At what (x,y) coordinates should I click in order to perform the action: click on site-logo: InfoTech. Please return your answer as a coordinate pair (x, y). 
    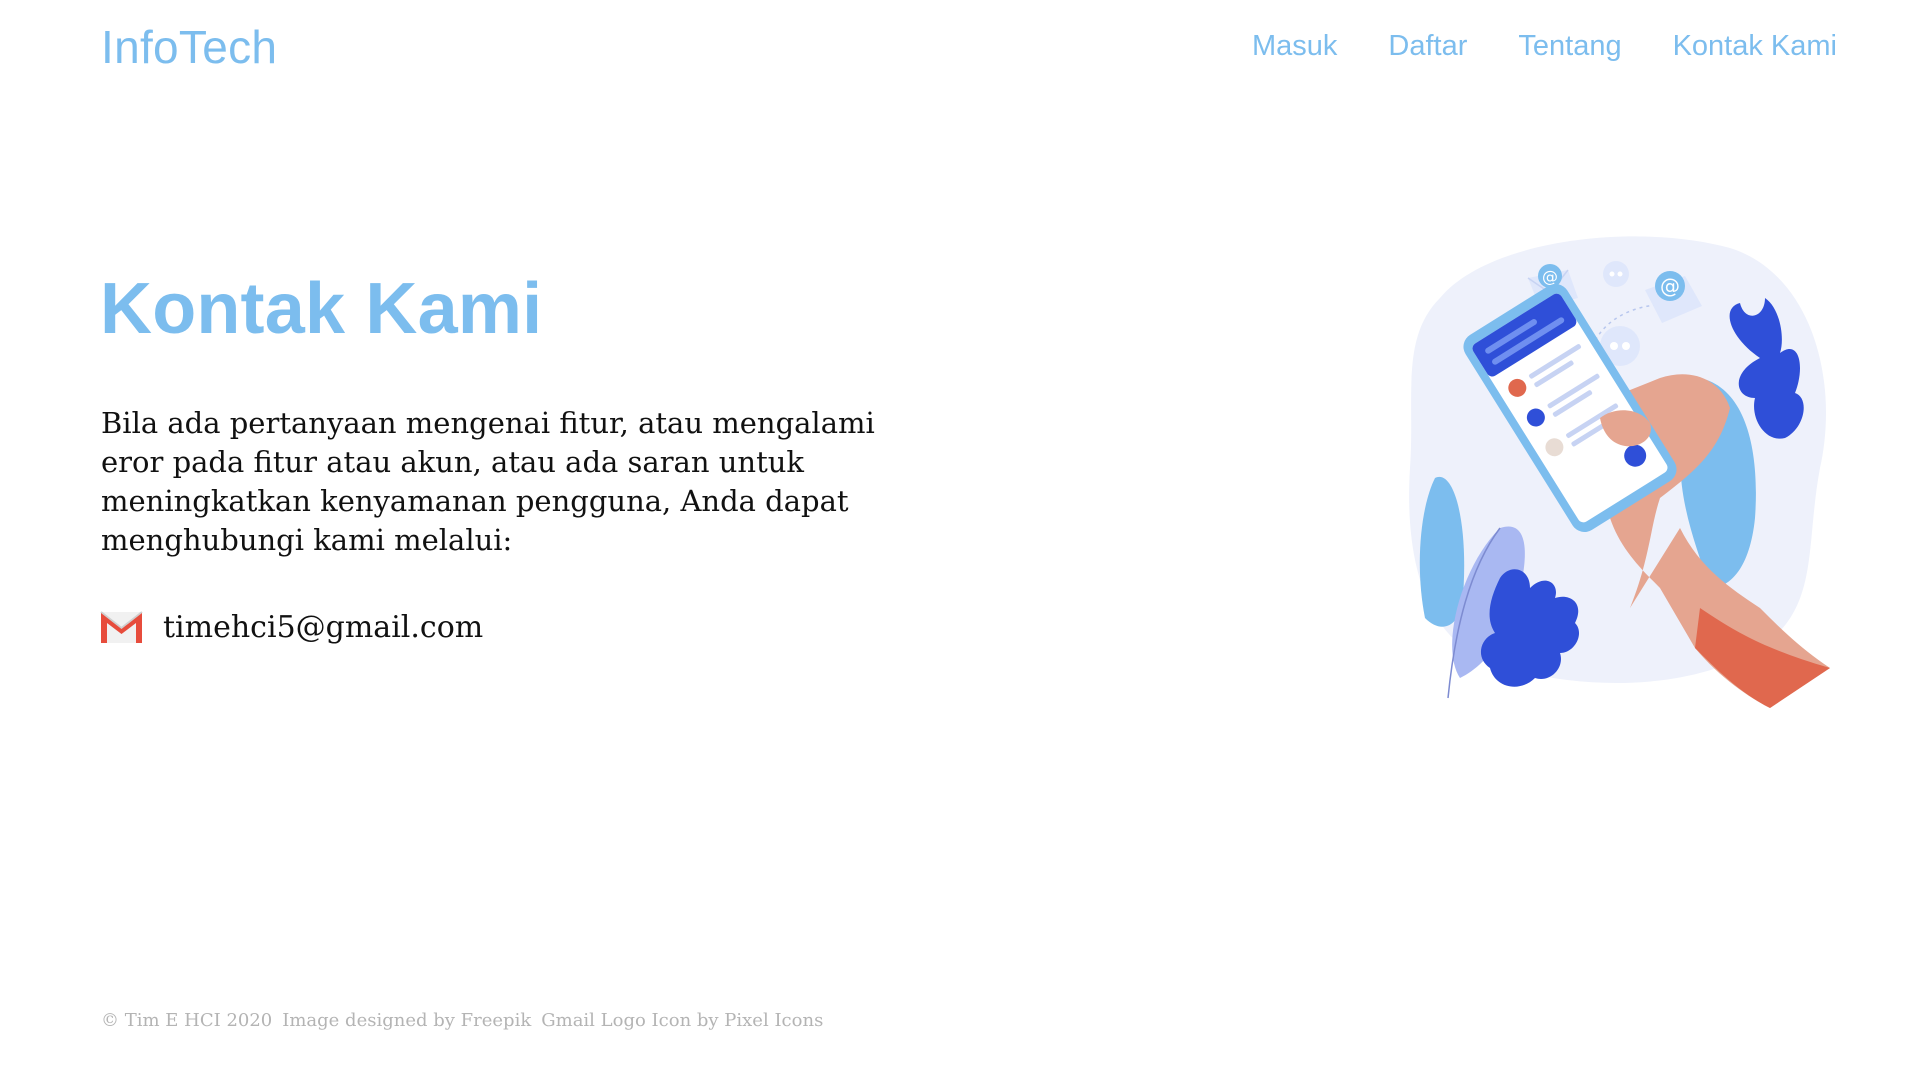
    Looking at the image, I should click on (189, 47).